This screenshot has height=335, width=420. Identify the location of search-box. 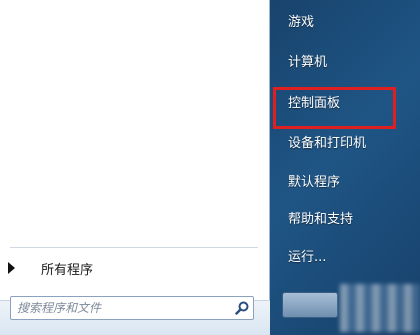
(132, 308).